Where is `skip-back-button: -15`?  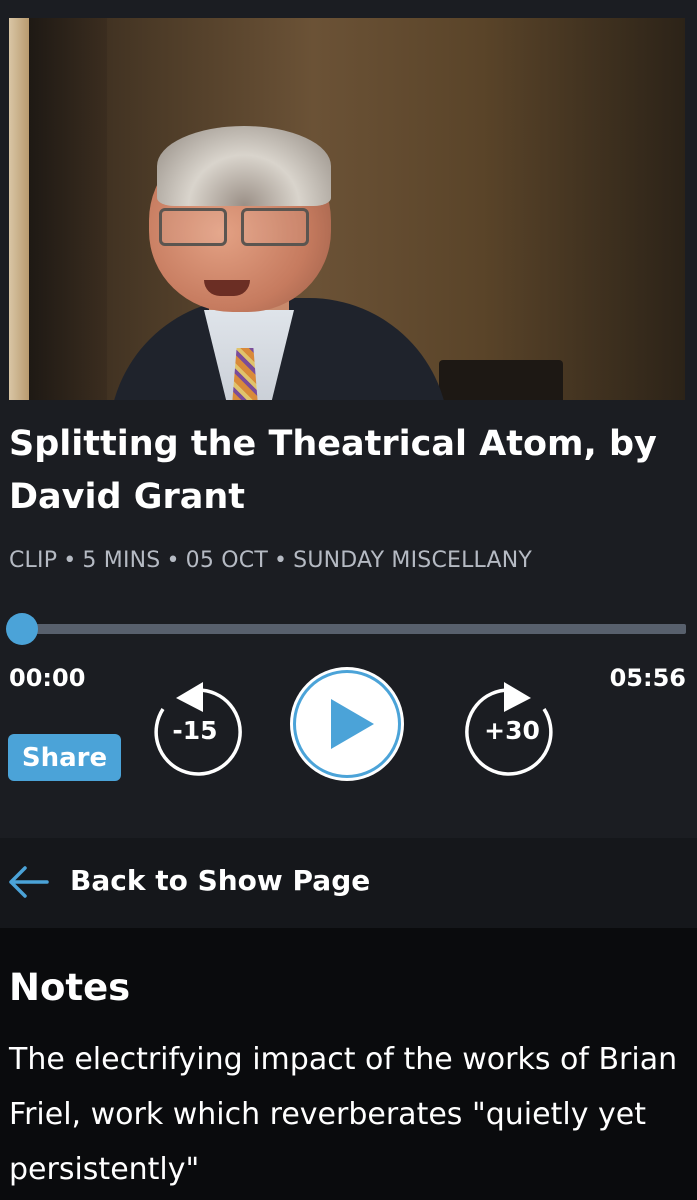
skip-back-button: -15 is located at coordinates (195, 726).